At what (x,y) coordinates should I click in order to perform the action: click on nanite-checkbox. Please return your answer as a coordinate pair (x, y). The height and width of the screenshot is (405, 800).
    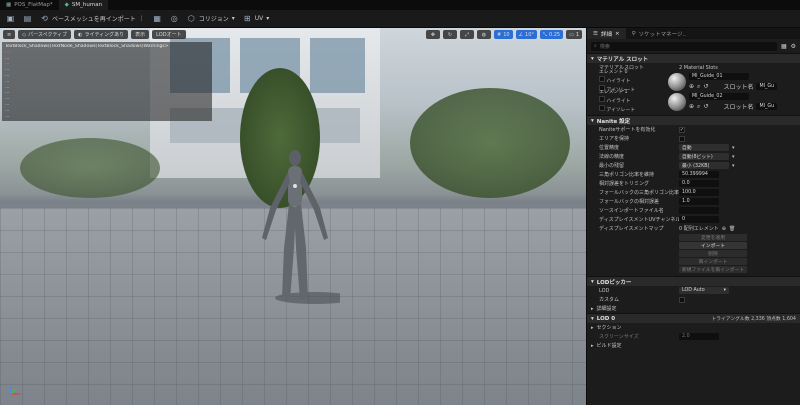
    Looking at the image, I should click on (682, 138).